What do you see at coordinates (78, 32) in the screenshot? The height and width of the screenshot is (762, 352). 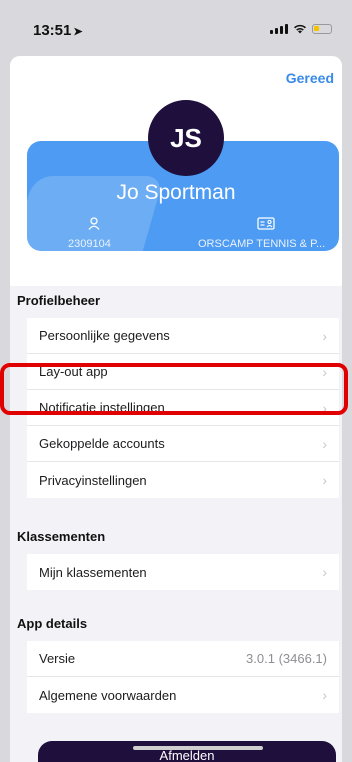 I see `navigation-arrow-icon: ➤` at bounding box center [78, 32].